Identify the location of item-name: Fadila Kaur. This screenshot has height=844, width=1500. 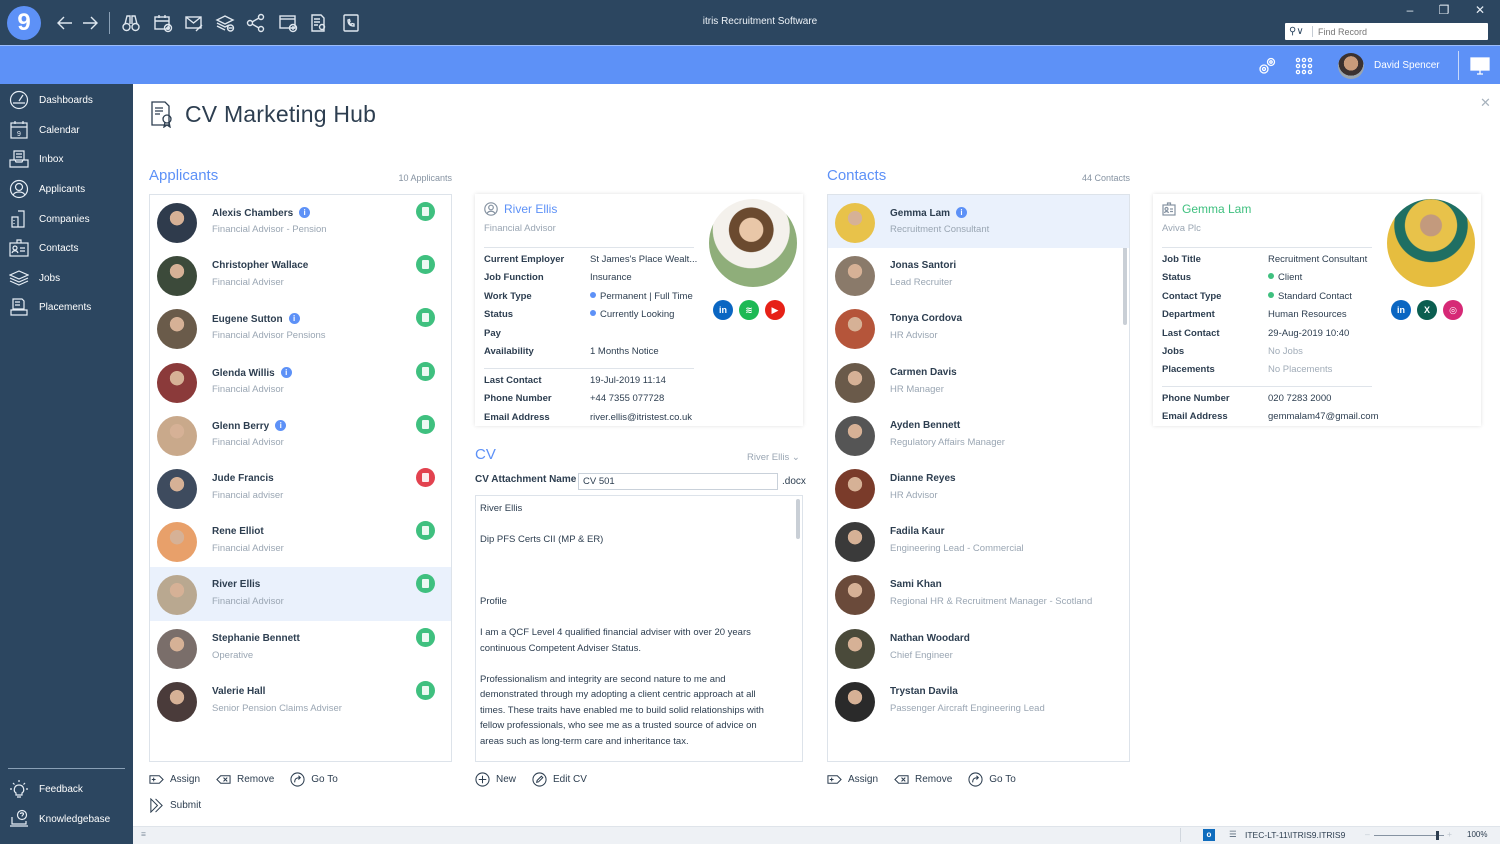
(917, 531).